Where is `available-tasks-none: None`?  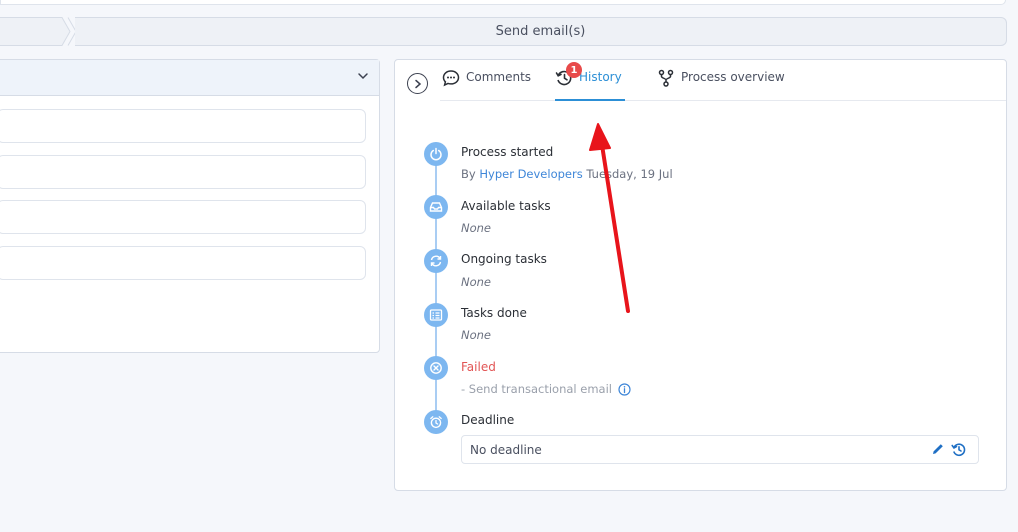
available-tasks-none: None is located at coordinates (476, 228).